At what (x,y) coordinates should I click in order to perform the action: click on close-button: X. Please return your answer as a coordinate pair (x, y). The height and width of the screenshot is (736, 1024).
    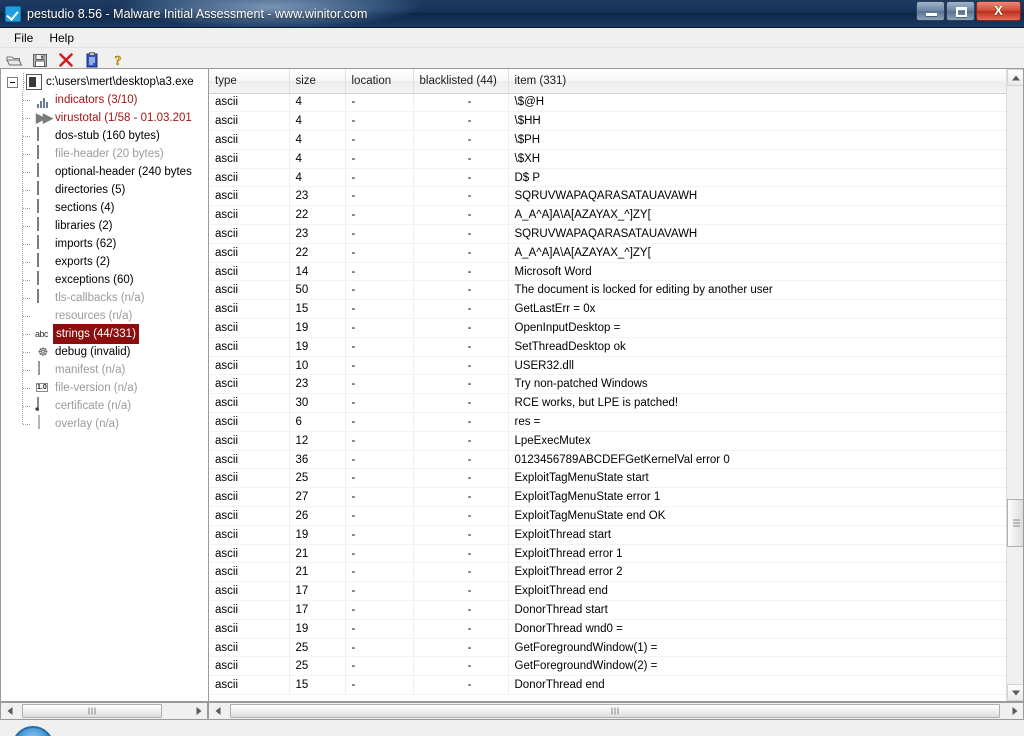
    Looking at the image, I should click on (998, 11).